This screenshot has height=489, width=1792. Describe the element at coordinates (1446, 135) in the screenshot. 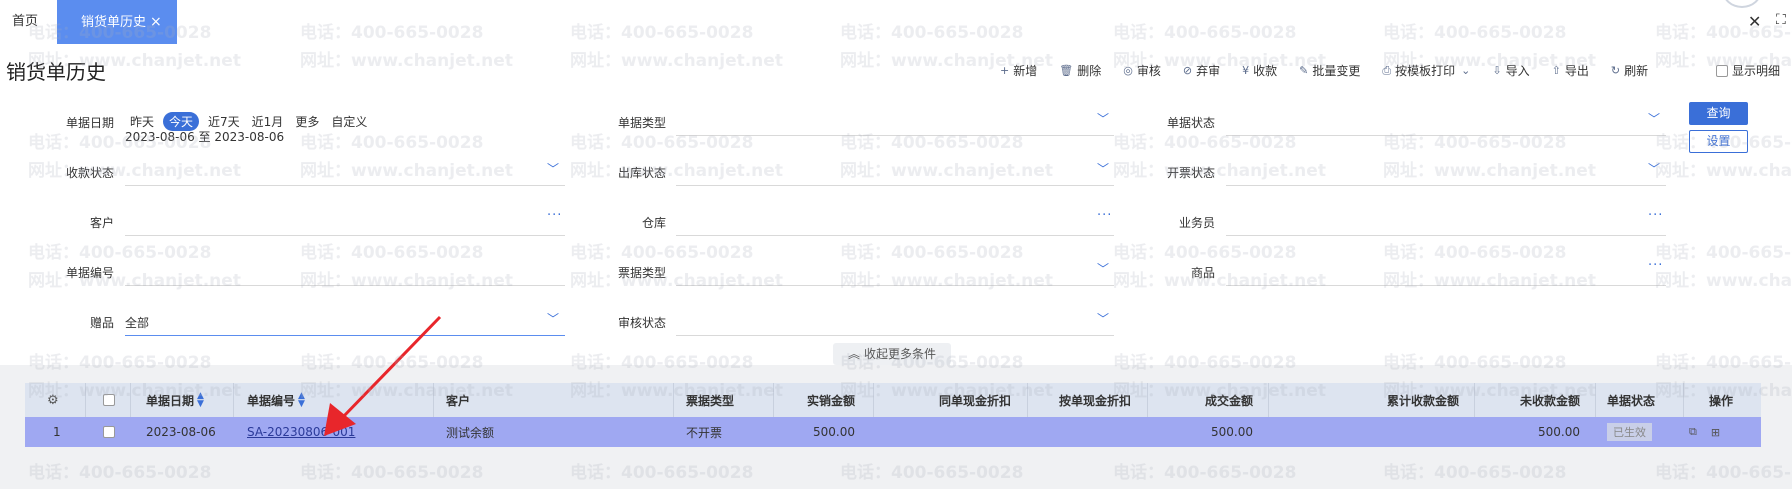

I see `doc-status-select` at that location.